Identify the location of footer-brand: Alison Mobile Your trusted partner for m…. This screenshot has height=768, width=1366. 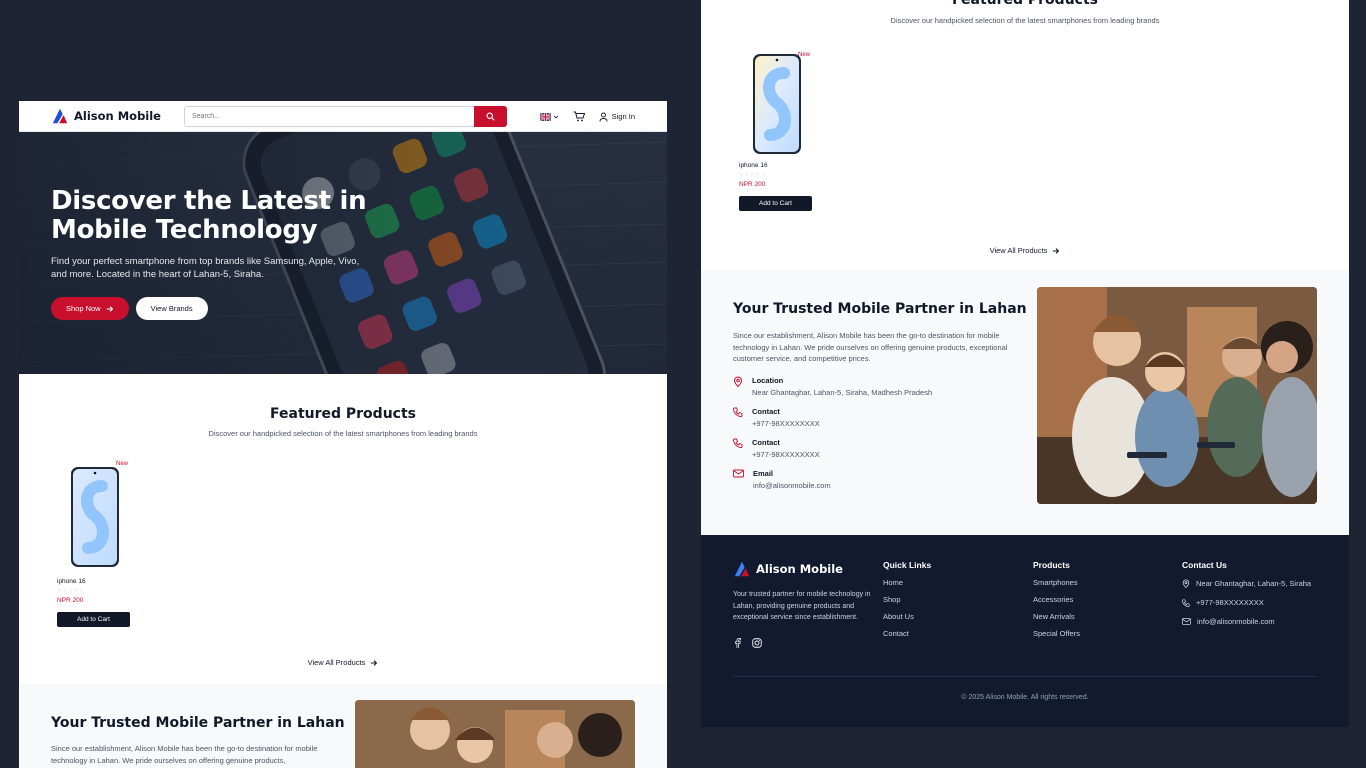
(803, 604).